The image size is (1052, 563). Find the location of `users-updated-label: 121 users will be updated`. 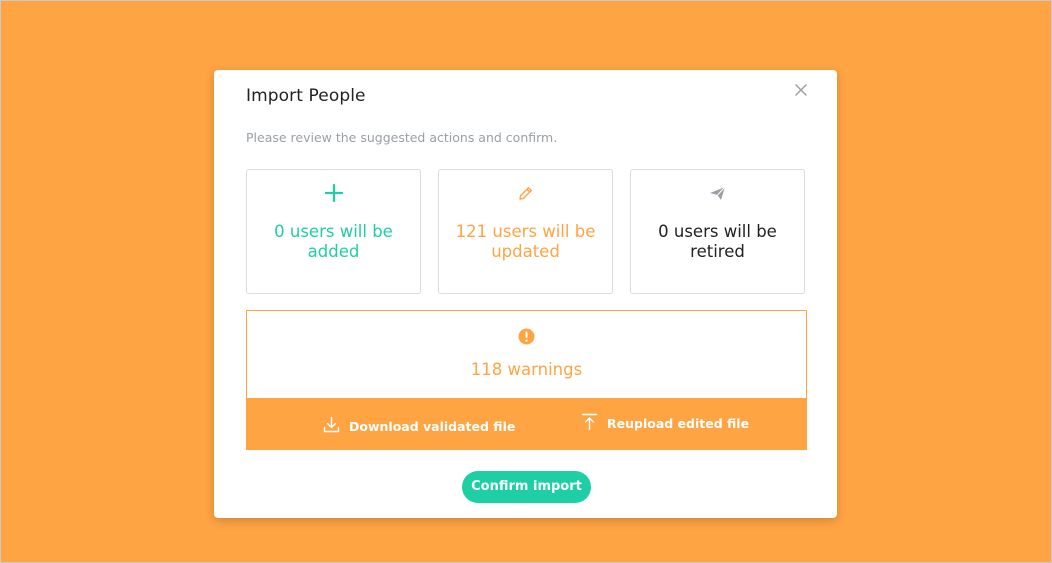

users-updated-label: 121 users will be updated is located at coordinates (525, 241).